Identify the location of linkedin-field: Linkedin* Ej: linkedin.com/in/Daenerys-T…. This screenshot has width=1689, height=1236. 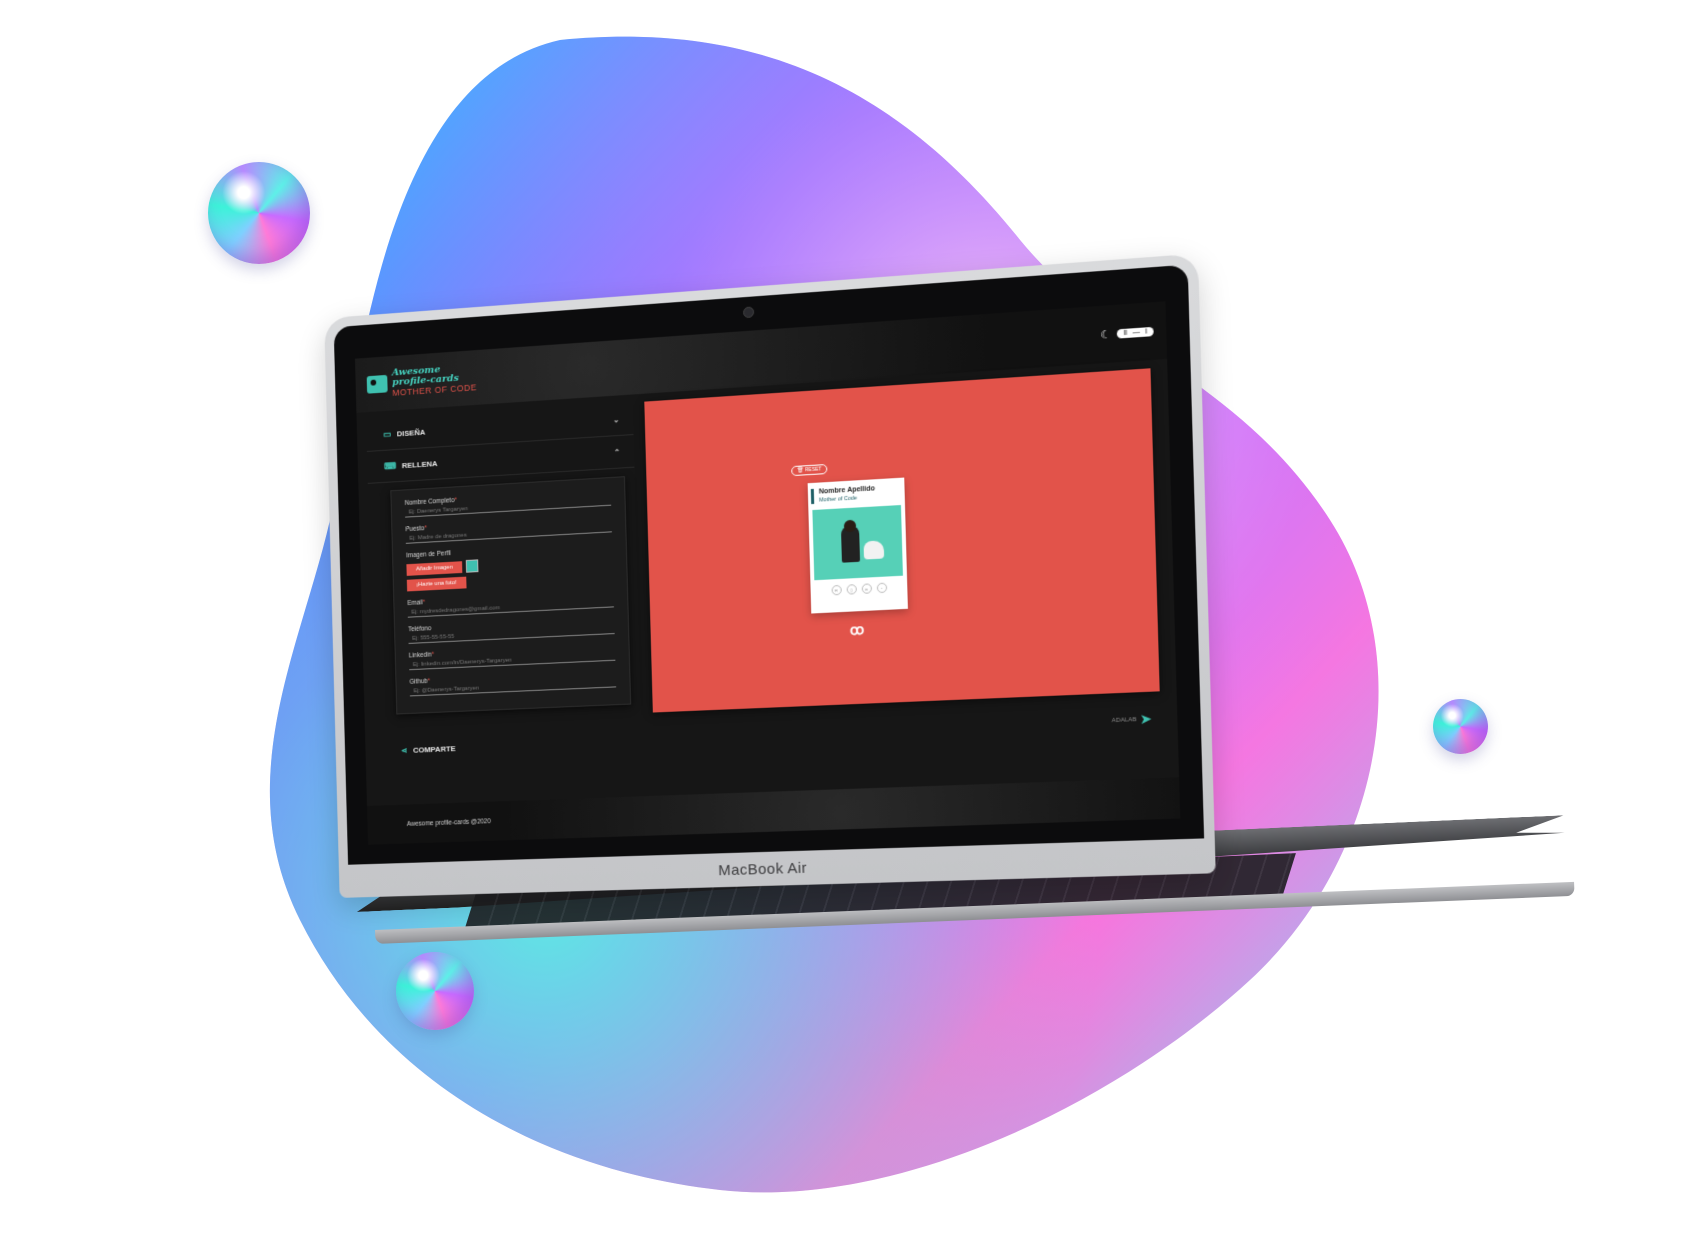
(512, 656).